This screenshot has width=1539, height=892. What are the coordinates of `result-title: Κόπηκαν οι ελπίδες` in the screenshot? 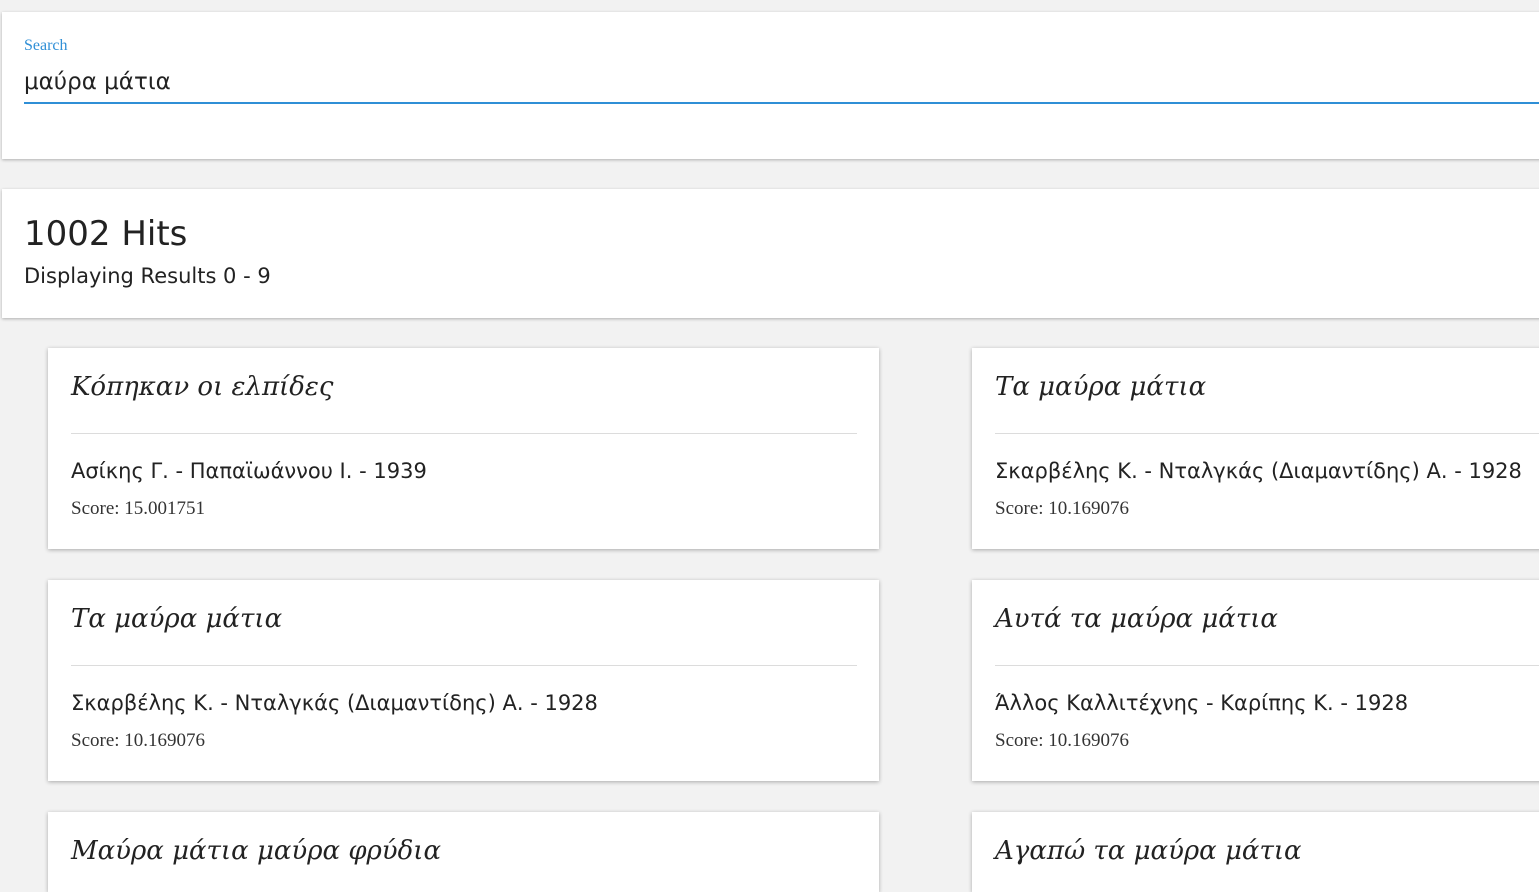 It's located at (202, 387).